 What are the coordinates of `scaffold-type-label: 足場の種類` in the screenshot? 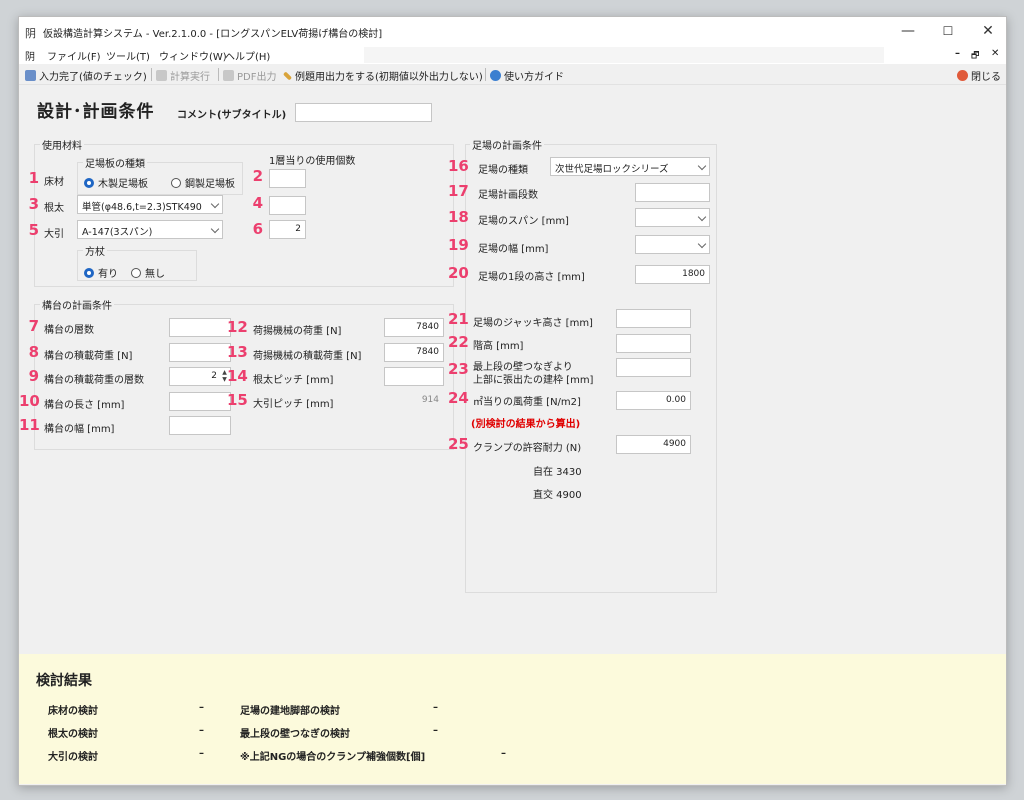 It's located at (503, 170).